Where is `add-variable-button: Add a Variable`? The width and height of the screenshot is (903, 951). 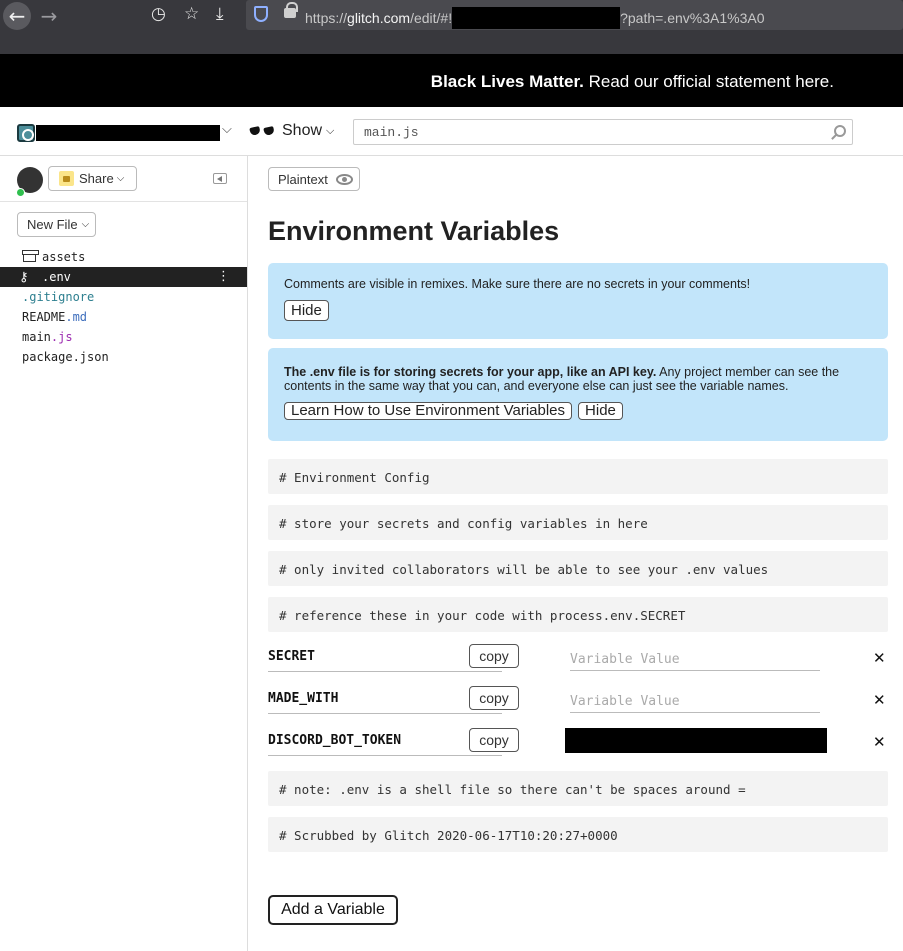 add-variable-button: Add a Variable is located at coordinates (333, 910).